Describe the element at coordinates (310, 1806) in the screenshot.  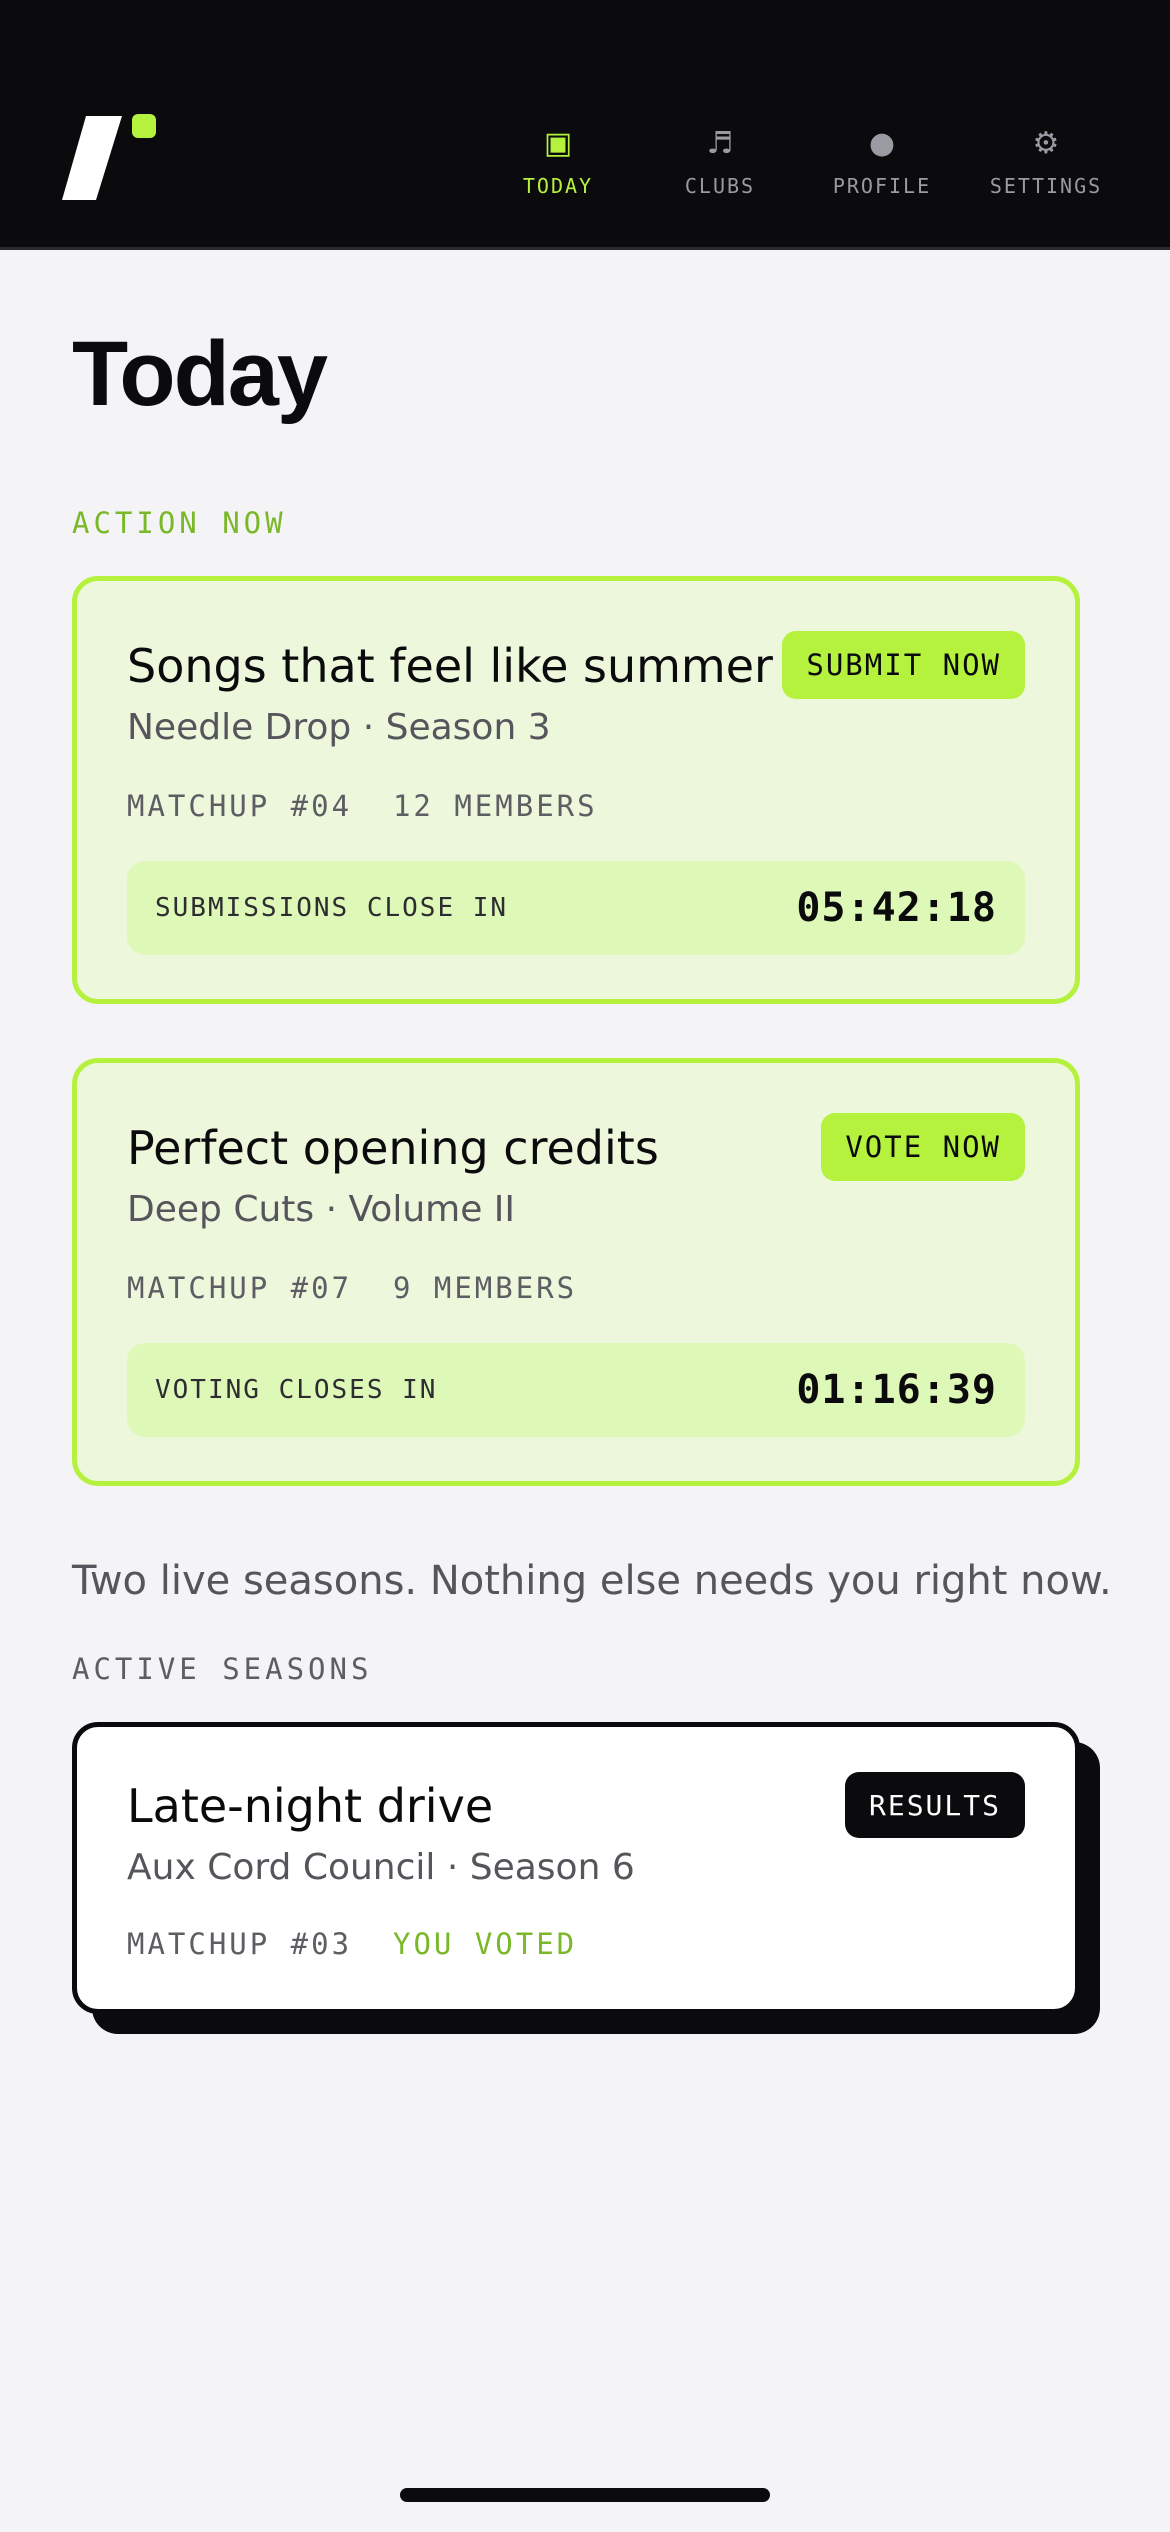
I see `card-title: Late-night drive` at that location.